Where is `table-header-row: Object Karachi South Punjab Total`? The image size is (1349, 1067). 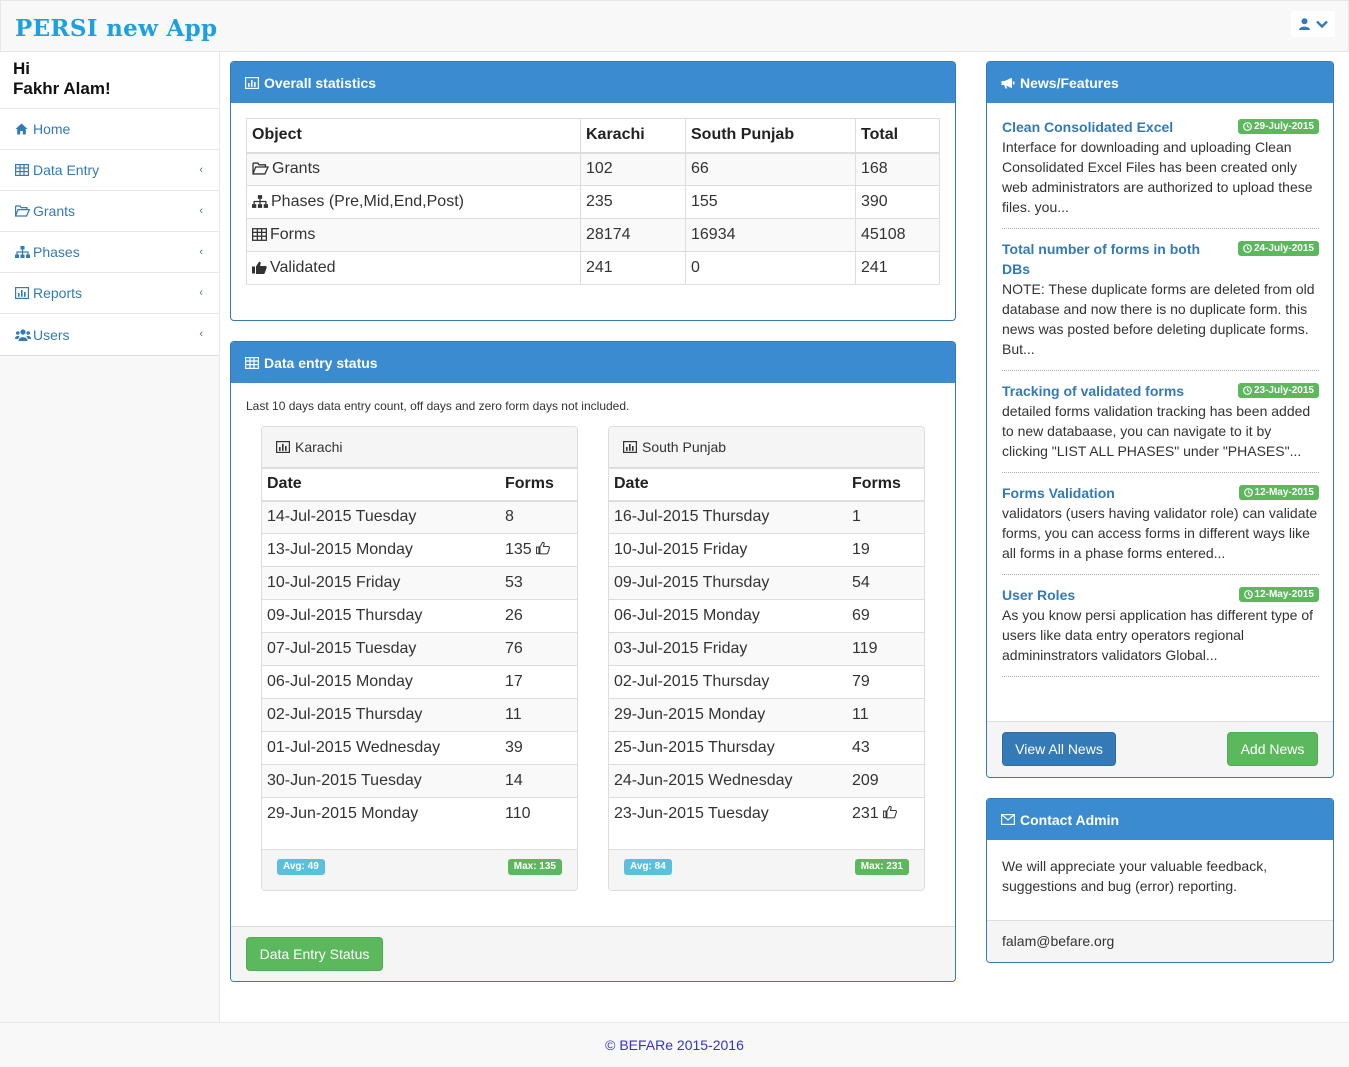
table-header-row: Object Karachi South Punjab Total is located at coordinates (593, 136).